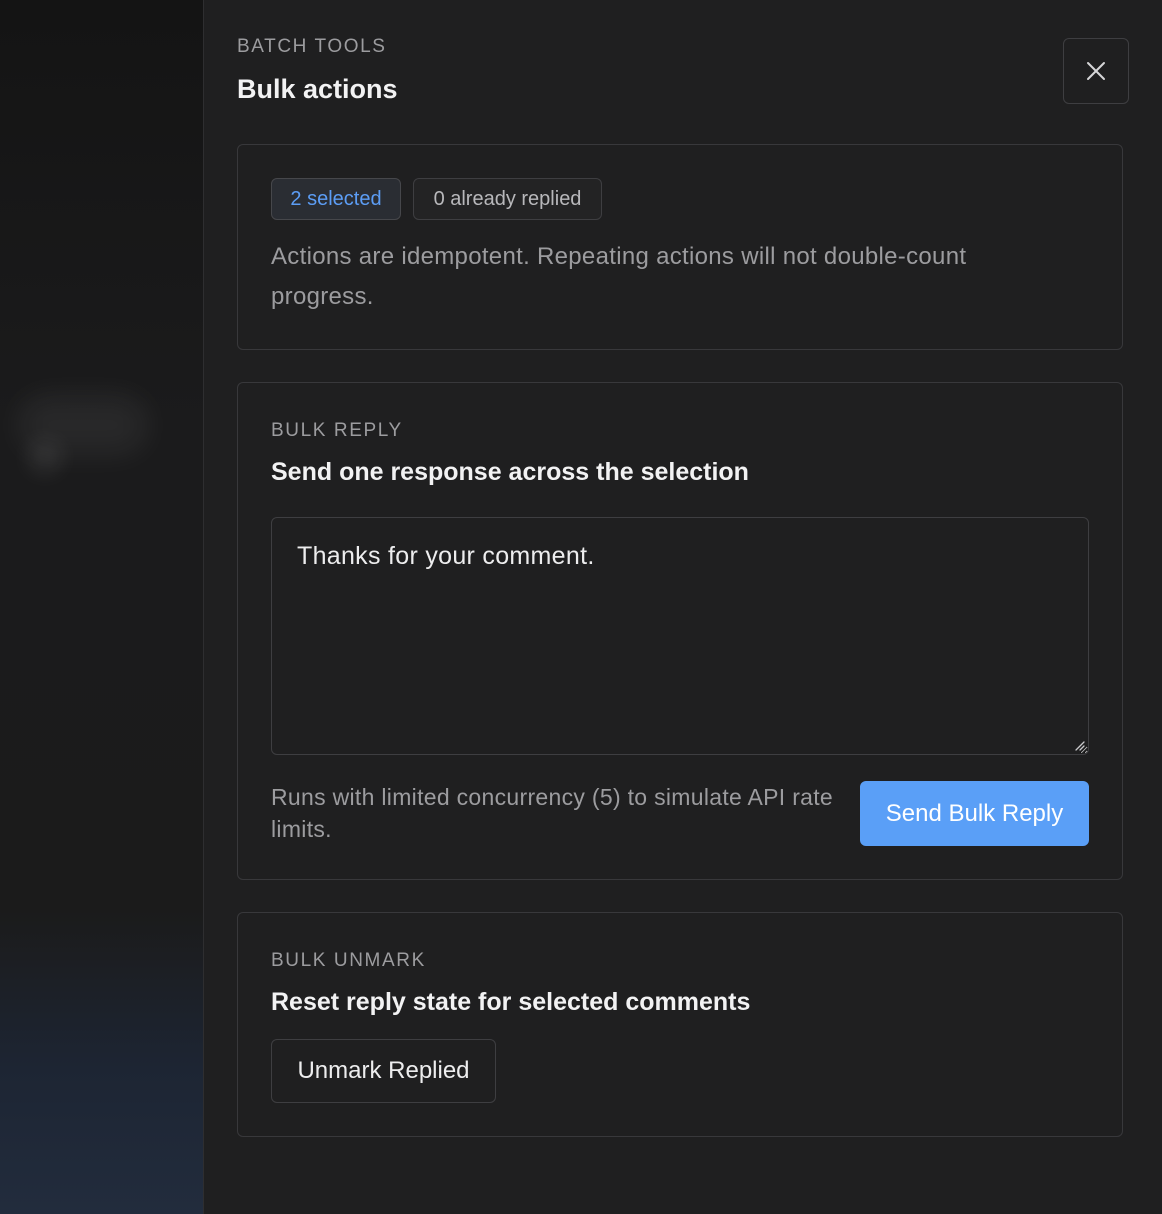 The width and height of the screenshot is (1162, 1214). What do you see at coordinates (337, 430) in the screenshot?
I see `bulk-reply-eyebrow: BULK REPLY` at bounding box center [337, 430].